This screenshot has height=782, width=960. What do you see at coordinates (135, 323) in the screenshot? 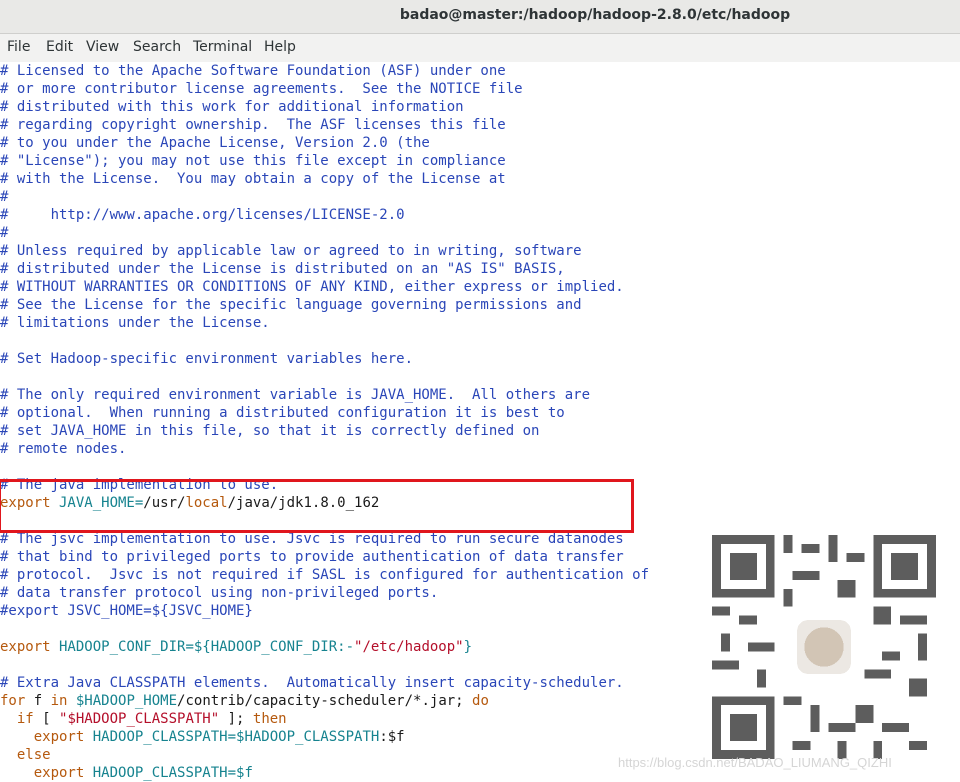
I see `code-line: # limitations under the License.` at bounding box center [135, 323].